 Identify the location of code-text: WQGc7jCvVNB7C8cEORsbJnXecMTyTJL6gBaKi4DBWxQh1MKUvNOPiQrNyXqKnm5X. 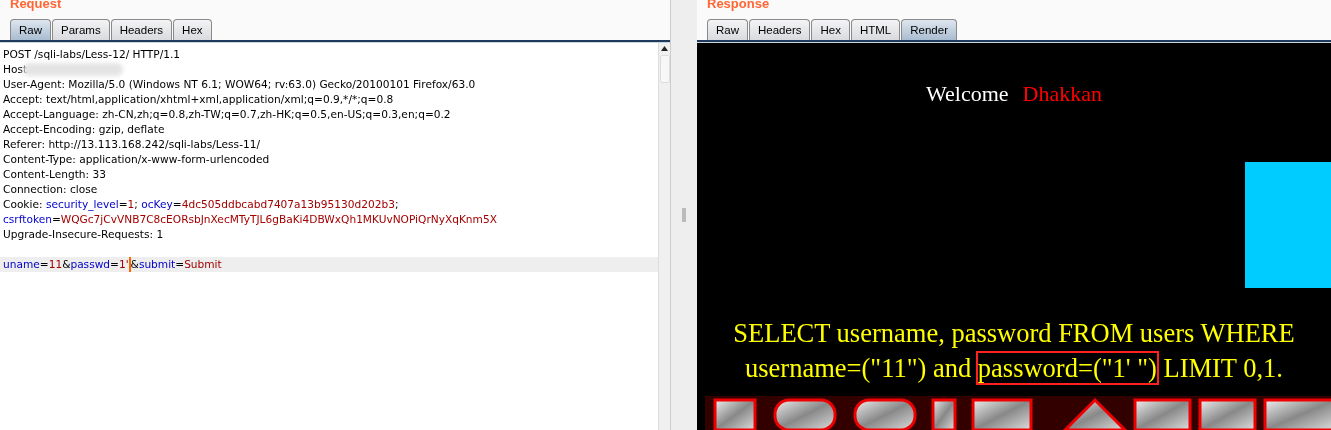
(278, 219).